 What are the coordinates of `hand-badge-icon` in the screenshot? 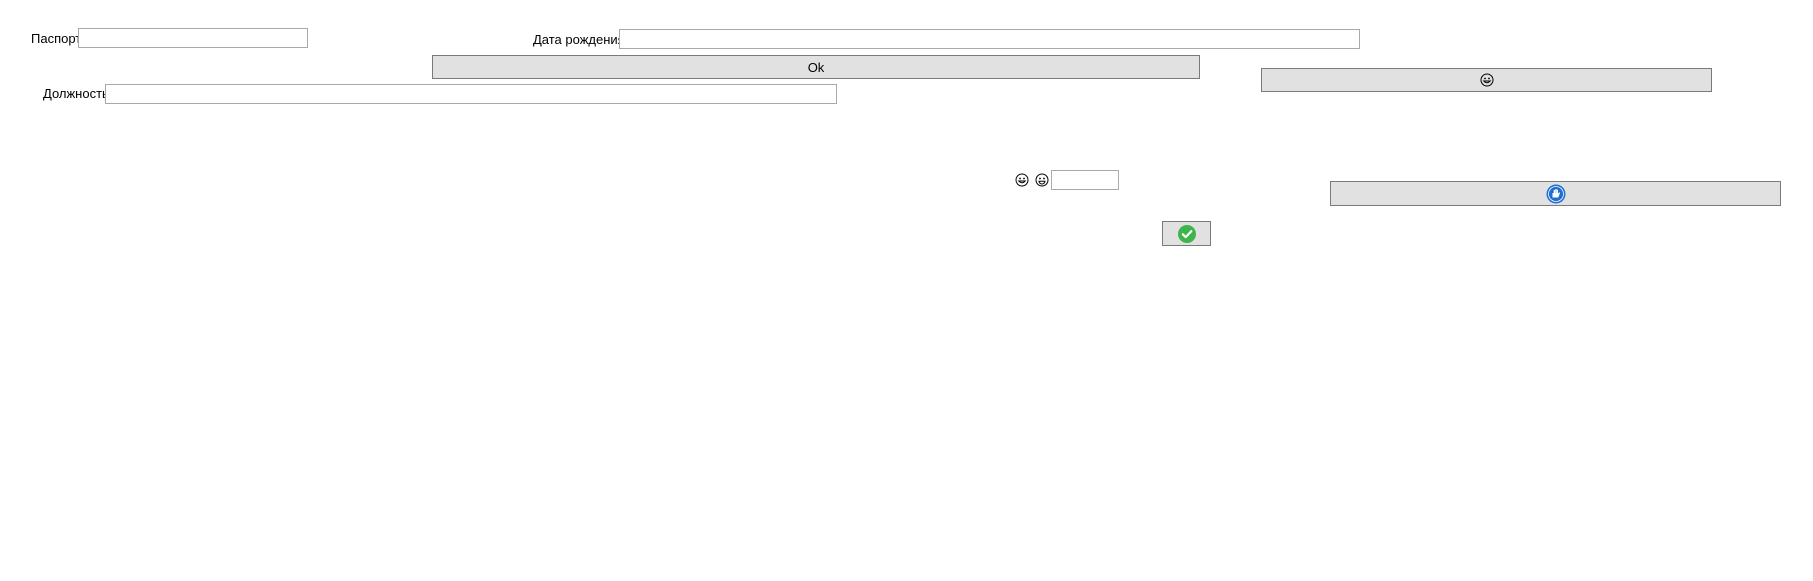 It's located at (1555, 193).